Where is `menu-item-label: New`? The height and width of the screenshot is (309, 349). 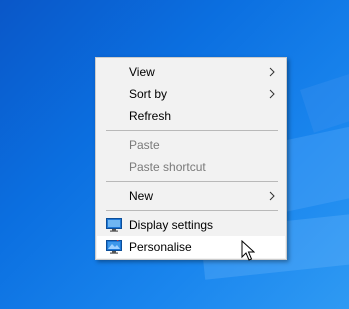 menu-item-label: New is located at coordinates (141, 196).